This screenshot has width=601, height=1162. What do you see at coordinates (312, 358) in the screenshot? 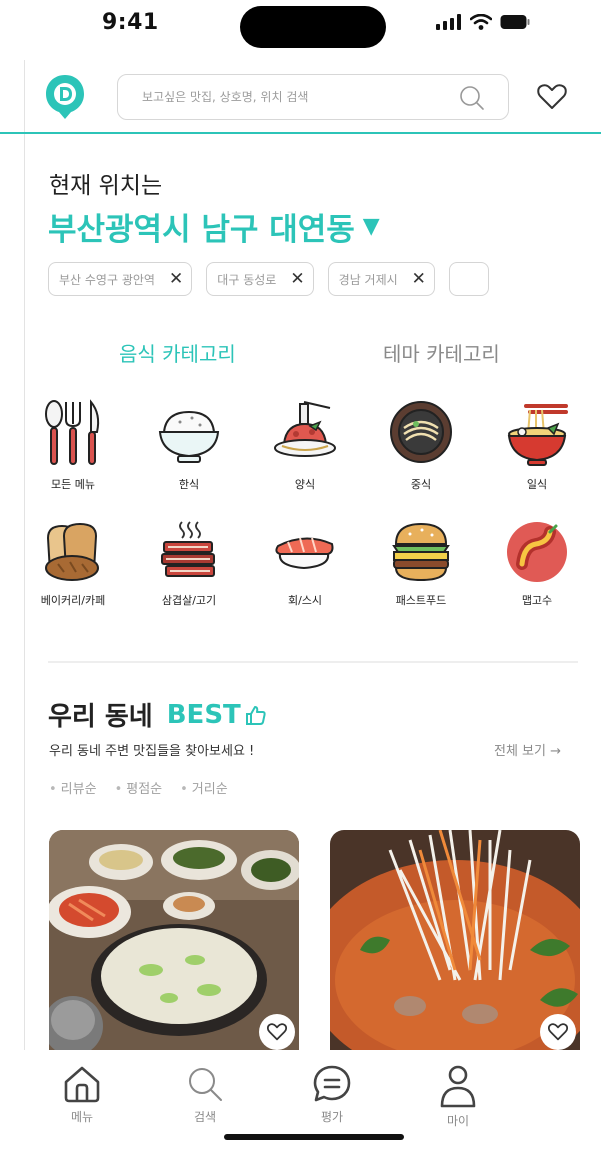
I see `category-tabs: 음식 카테고리 테마 카테고리` at bounding box center [312, 358].